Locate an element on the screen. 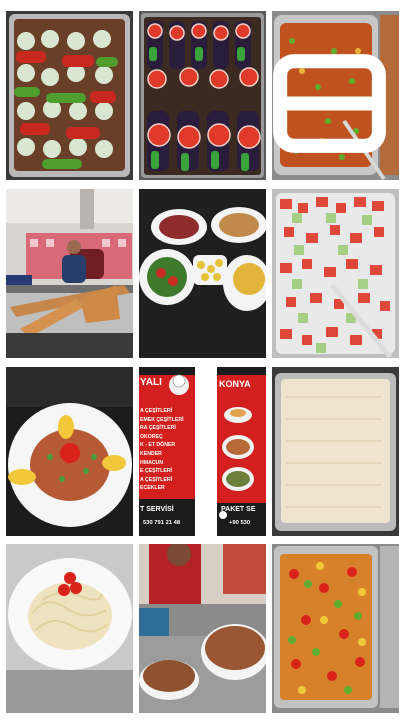  photo-stew-tray is located at coordinates (335, 95).